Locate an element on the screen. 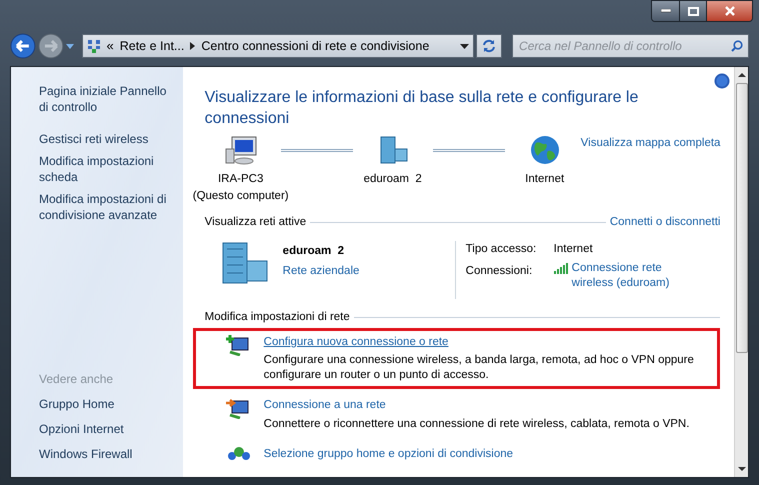 The height and width of the screenshot is (485, 759). task-description: Configurare una connessione wireless, a banda larga, remota, ad hoc o VPN oppure configurare un router o un punto di accesso. is located at coordinates (479, 368).